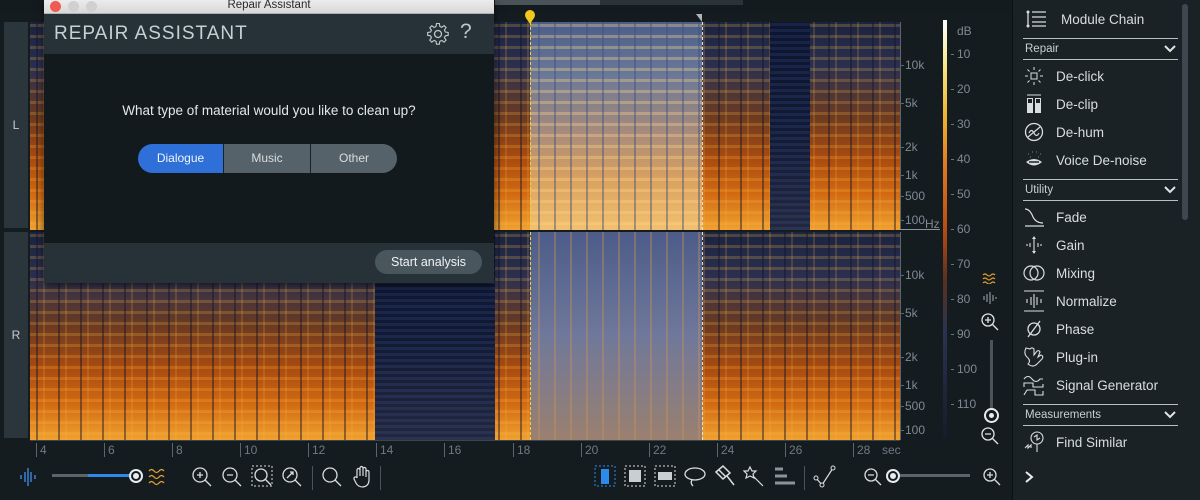 The image size is (1200, 500). Describe the element at coordinates (933, 475) in the screenshot. I see `horizontal-zoom-slider` at that location.